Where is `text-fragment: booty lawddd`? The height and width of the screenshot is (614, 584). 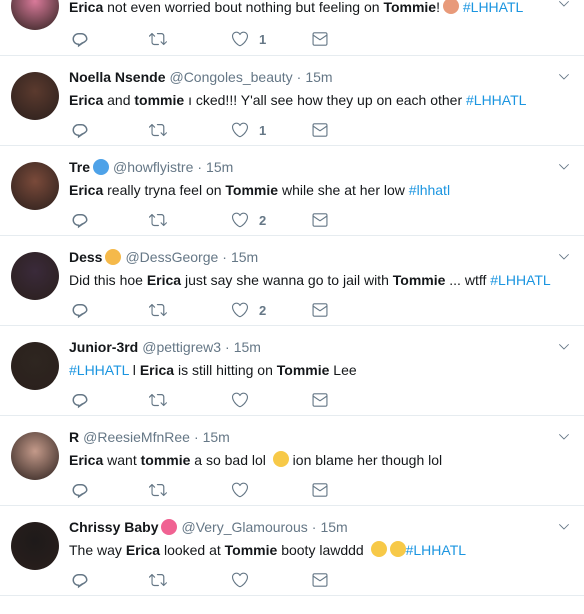
text-fragment: booty lawddd is located at coordinates (322, 550).